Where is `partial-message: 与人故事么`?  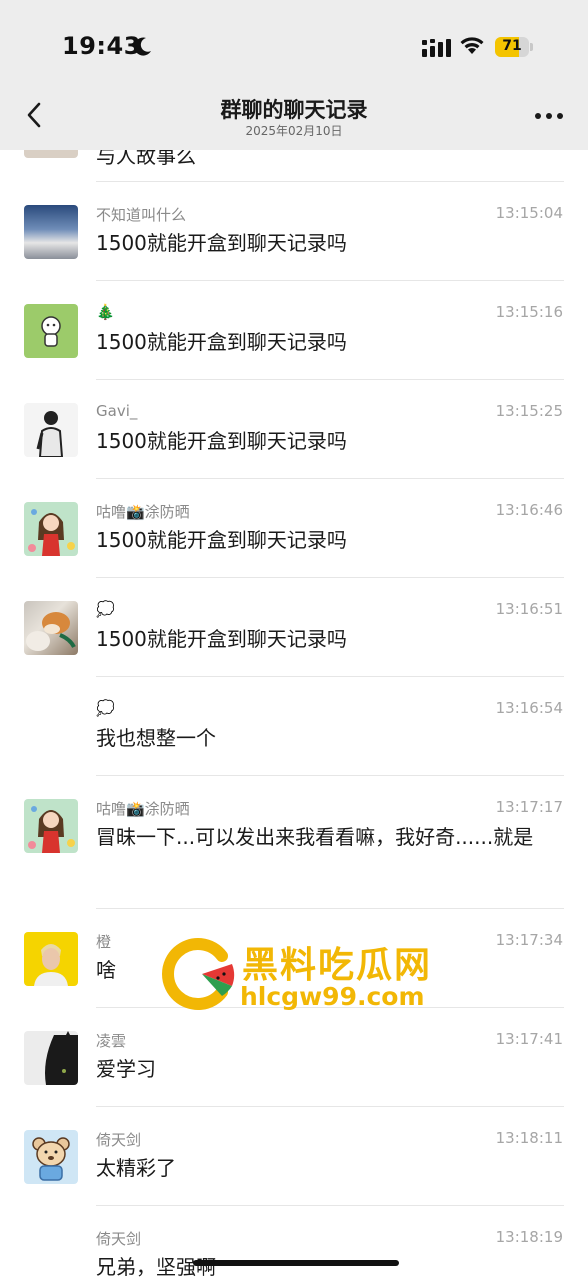
partial-message: 与人故事么 is located at coordinates (294, 143).